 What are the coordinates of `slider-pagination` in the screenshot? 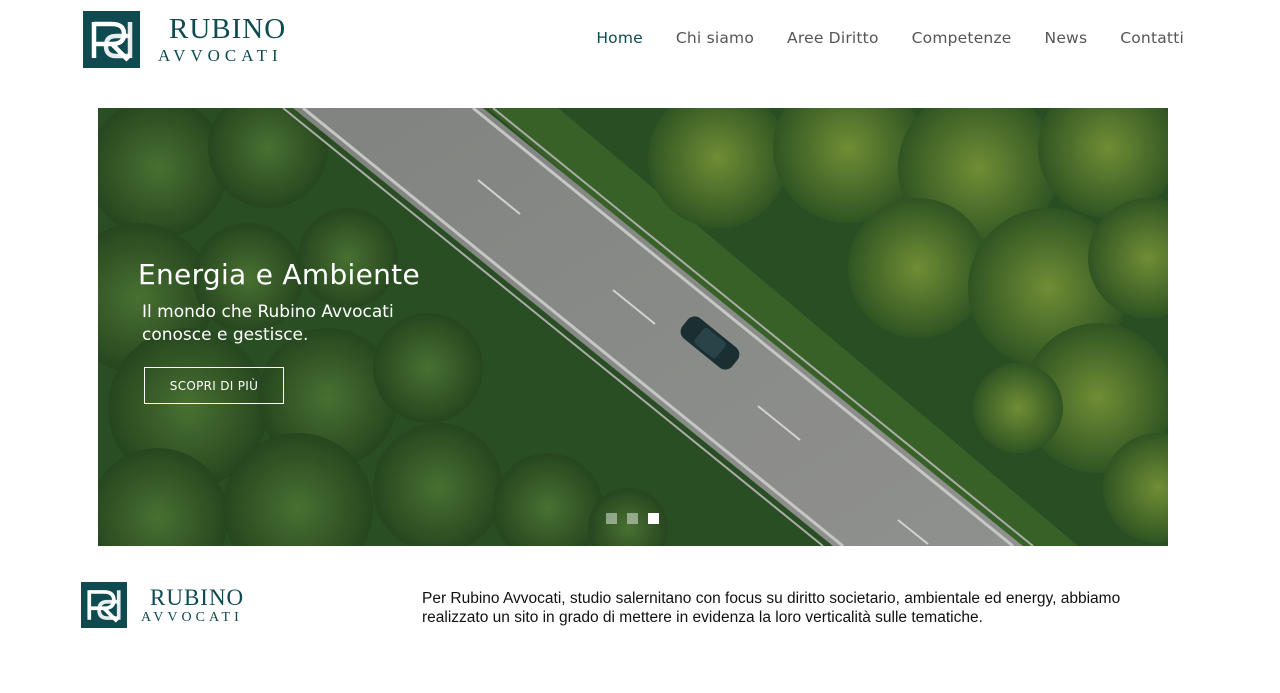 It's located at (632, 518).